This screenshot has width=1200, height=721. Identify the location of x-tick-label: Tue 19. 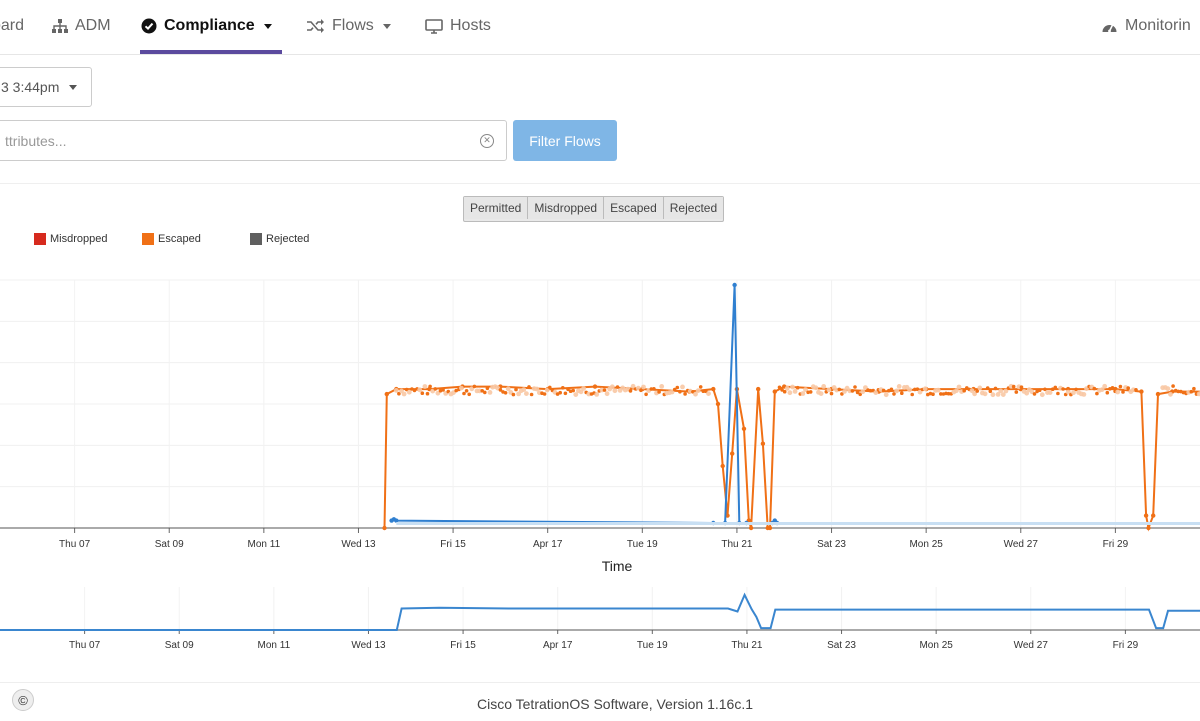
(652, 645).